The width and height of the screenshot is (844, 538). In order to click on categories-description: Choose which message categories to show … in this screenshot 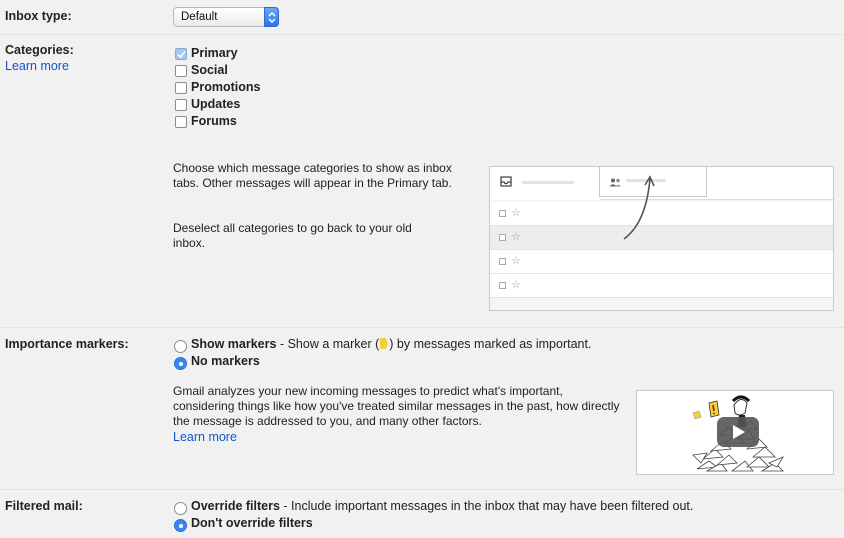, I will do `click(312, 175)`.